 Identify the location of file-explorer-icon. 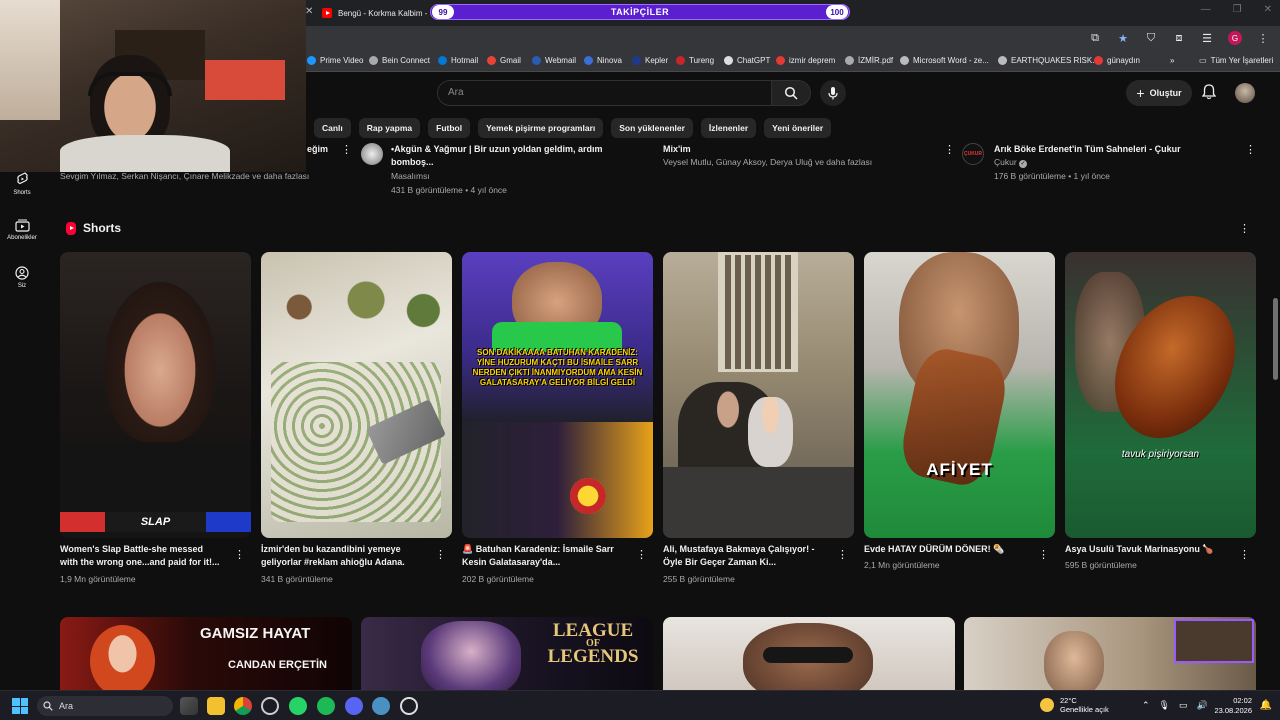
(216, 706).